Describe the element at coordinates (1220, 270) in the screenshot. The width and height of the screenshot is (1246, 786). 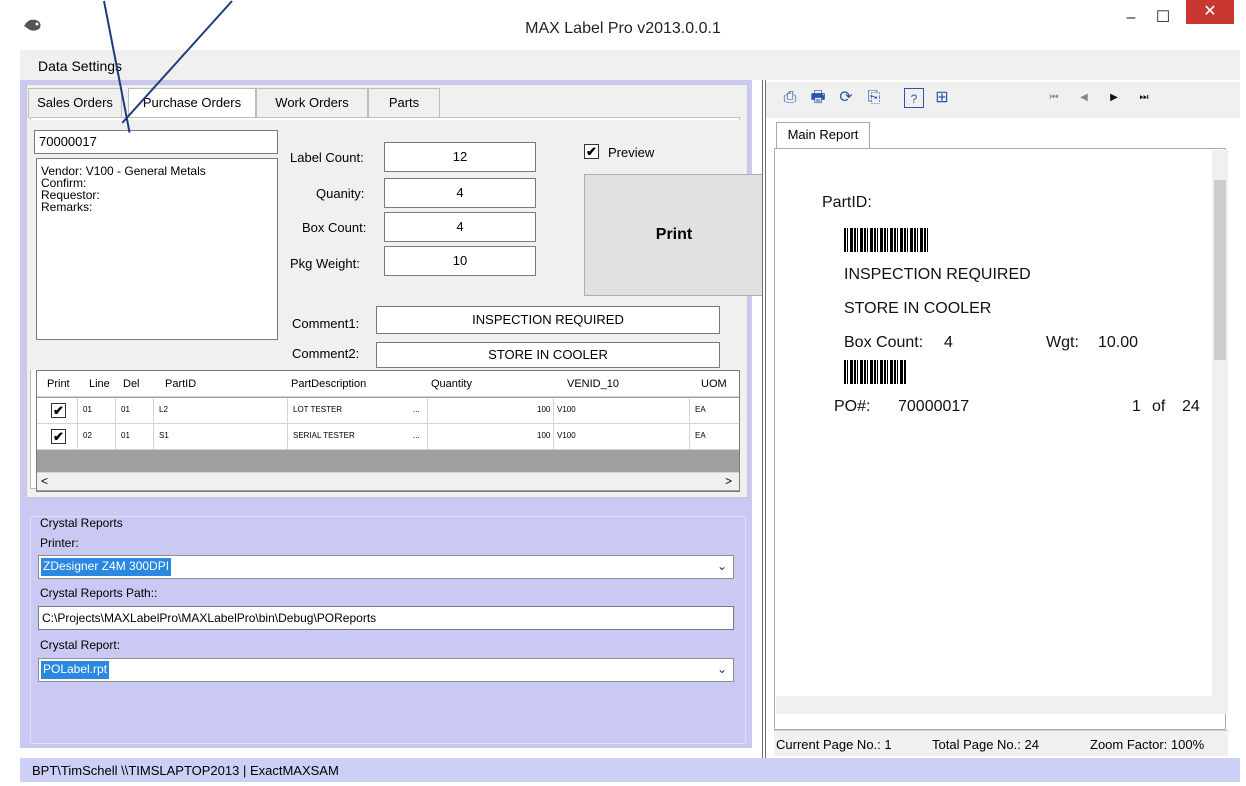
I see `scrollbar-thumb` at that location.